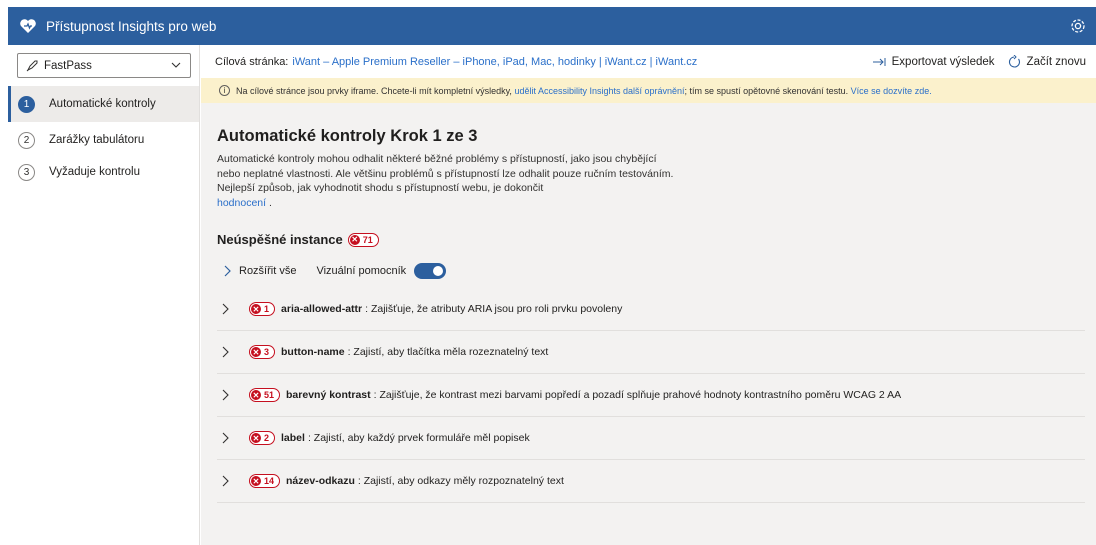 Image resolution: width=1096 pixels, height=545 pixels. What do you see at coordinates (262, 352) in the screenshot?
I see `rule-failure-badge: ✕ 3` at bounding box center [262, 352].